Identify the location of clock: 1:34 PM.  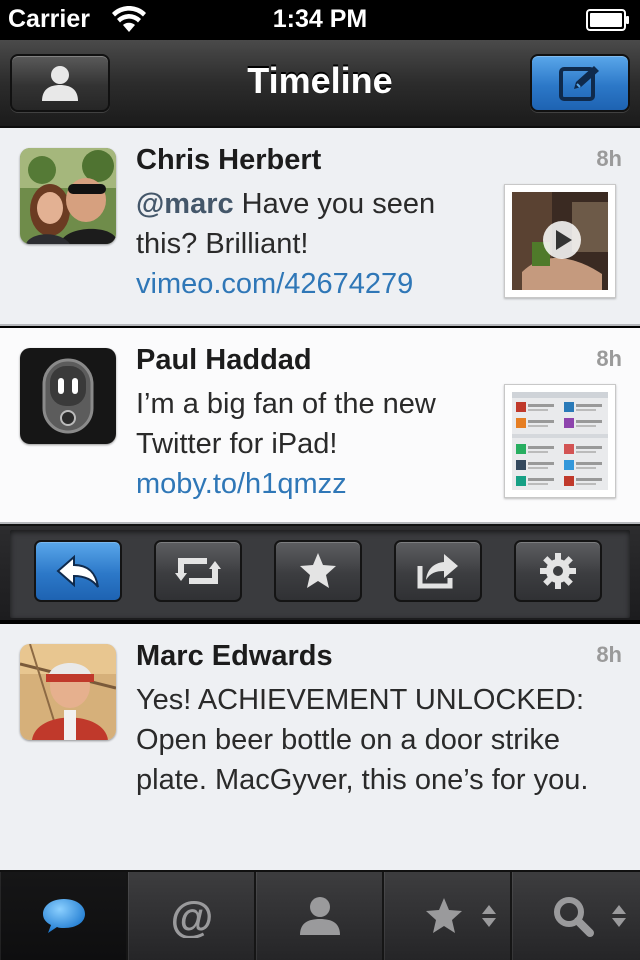
(320, 19).